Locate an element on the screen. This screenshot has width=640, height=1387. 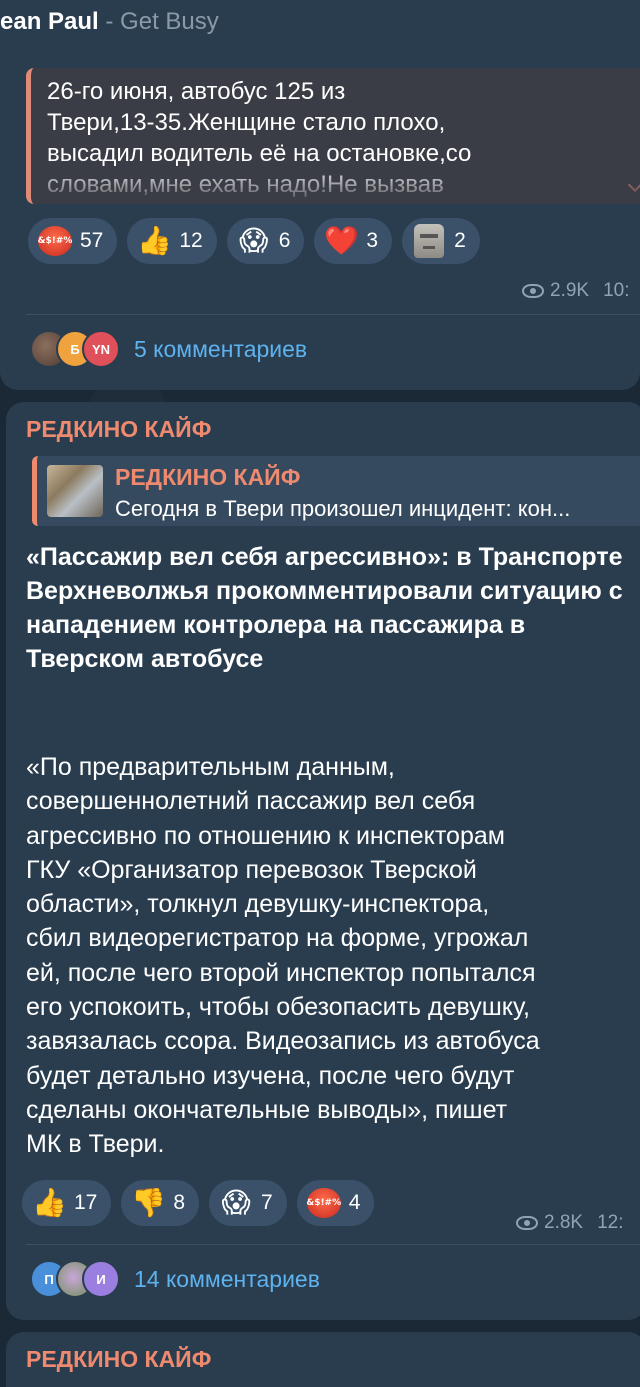
reaction-thumbs-down: 👎 8 is located at coordinates (160, 1203).